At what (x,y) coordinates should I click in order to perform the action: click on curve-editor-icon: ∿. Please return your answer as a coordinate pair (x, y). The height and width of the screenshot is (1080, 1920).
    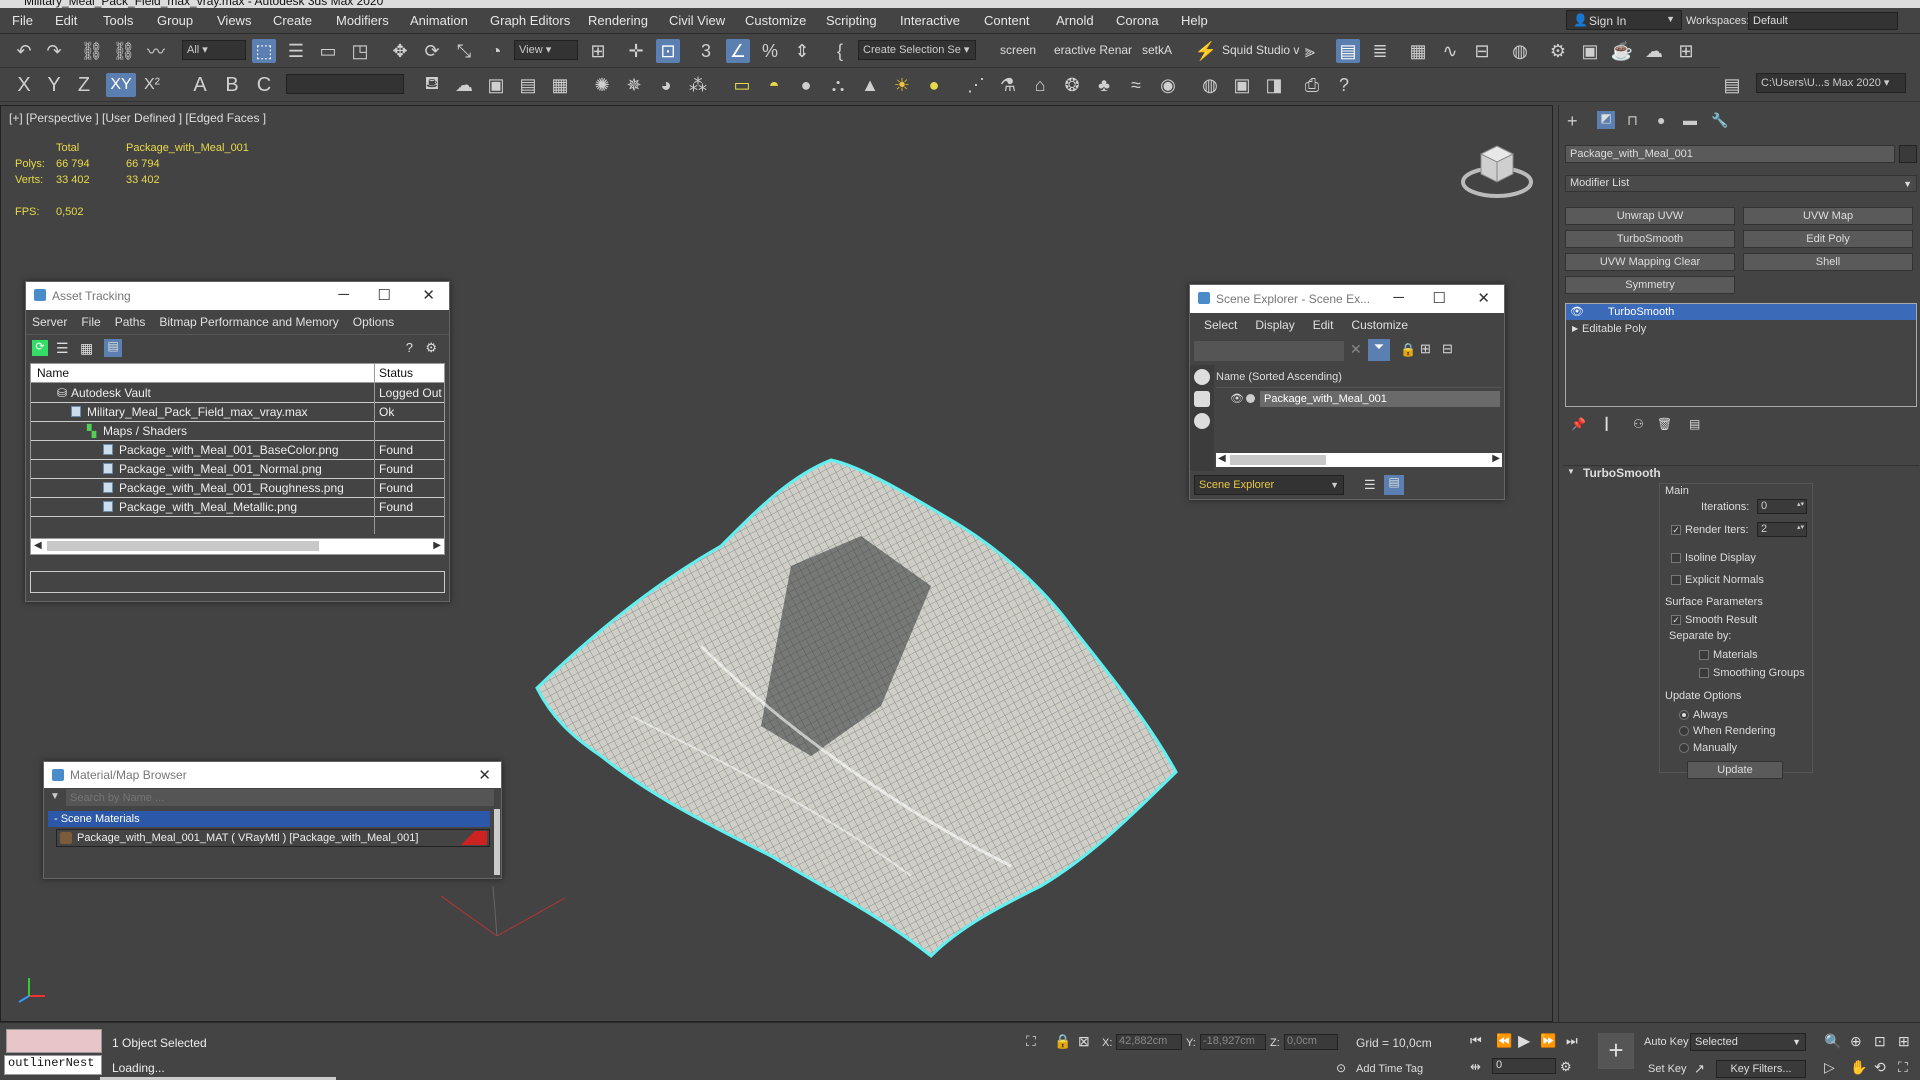
    Looking at the image, I should click on (1450, 51).